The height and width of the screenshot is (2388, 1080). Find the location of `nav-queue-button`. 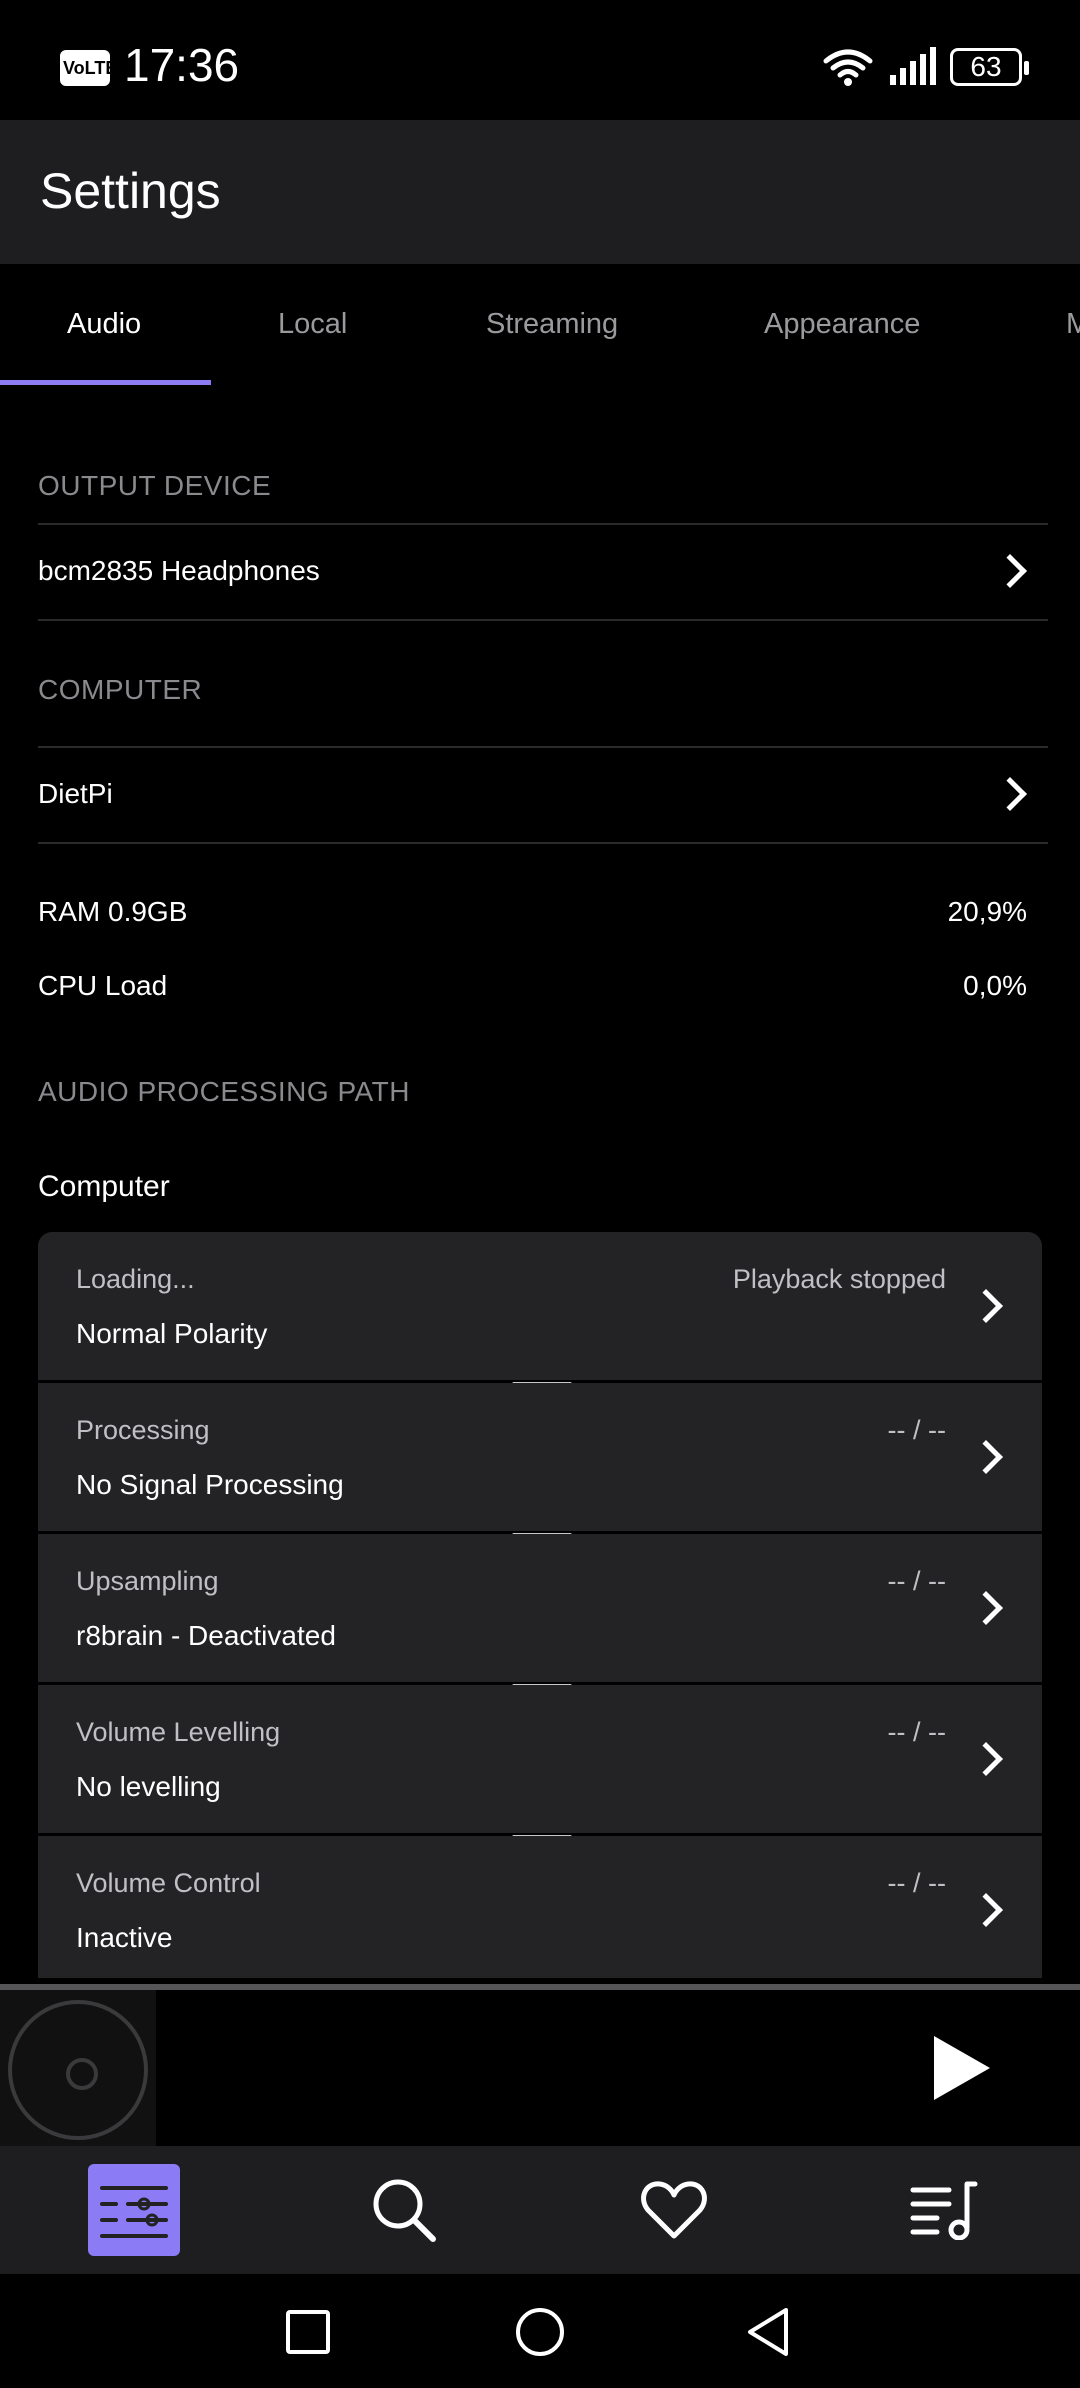

nav-queue-button is located at coordinates (944, 2210).